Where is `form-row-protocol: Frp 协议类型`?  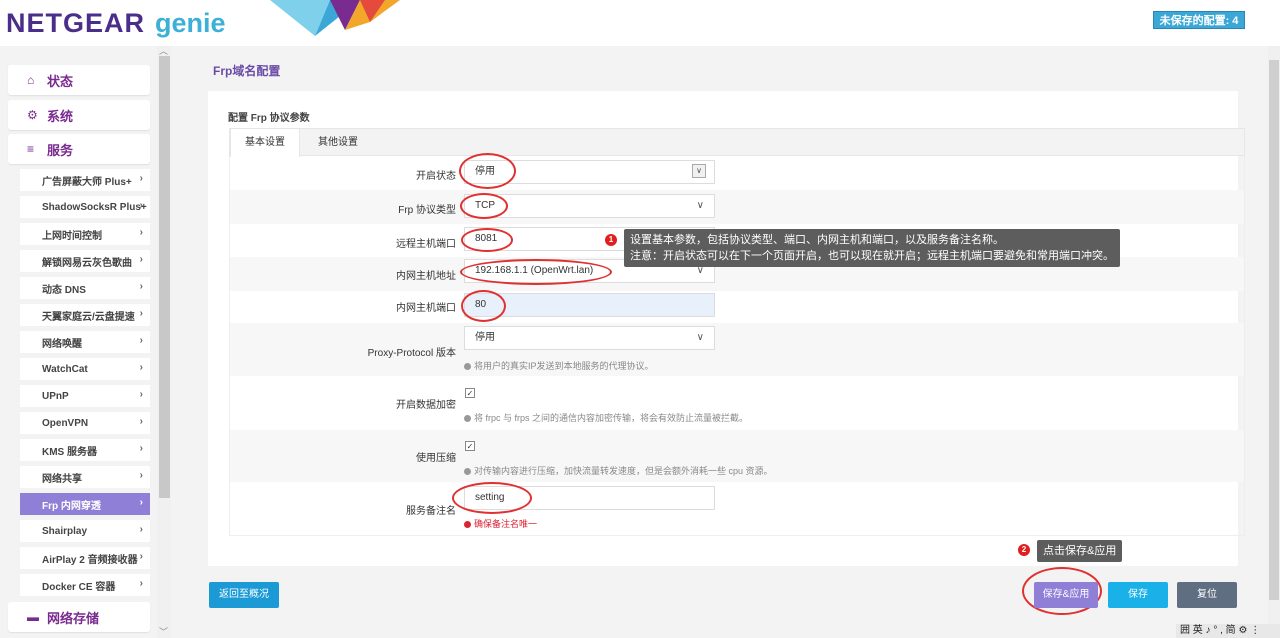
form-row-protocol: Frp 协议类型 is located at coordinates (737, 207).